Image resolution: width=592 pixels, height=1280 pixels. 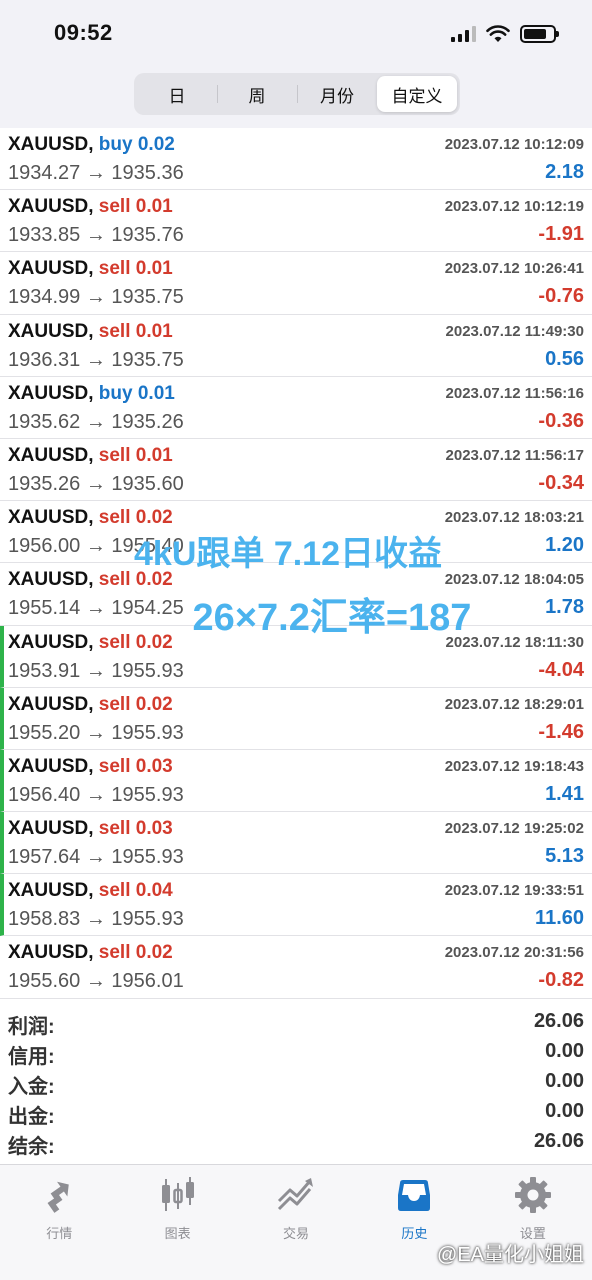 What do you see at coordinates (296, 1113) in the screenshot?
I see `summary-row-withdrawal: 出金: 0.00` at bounding box center [296, 1113].